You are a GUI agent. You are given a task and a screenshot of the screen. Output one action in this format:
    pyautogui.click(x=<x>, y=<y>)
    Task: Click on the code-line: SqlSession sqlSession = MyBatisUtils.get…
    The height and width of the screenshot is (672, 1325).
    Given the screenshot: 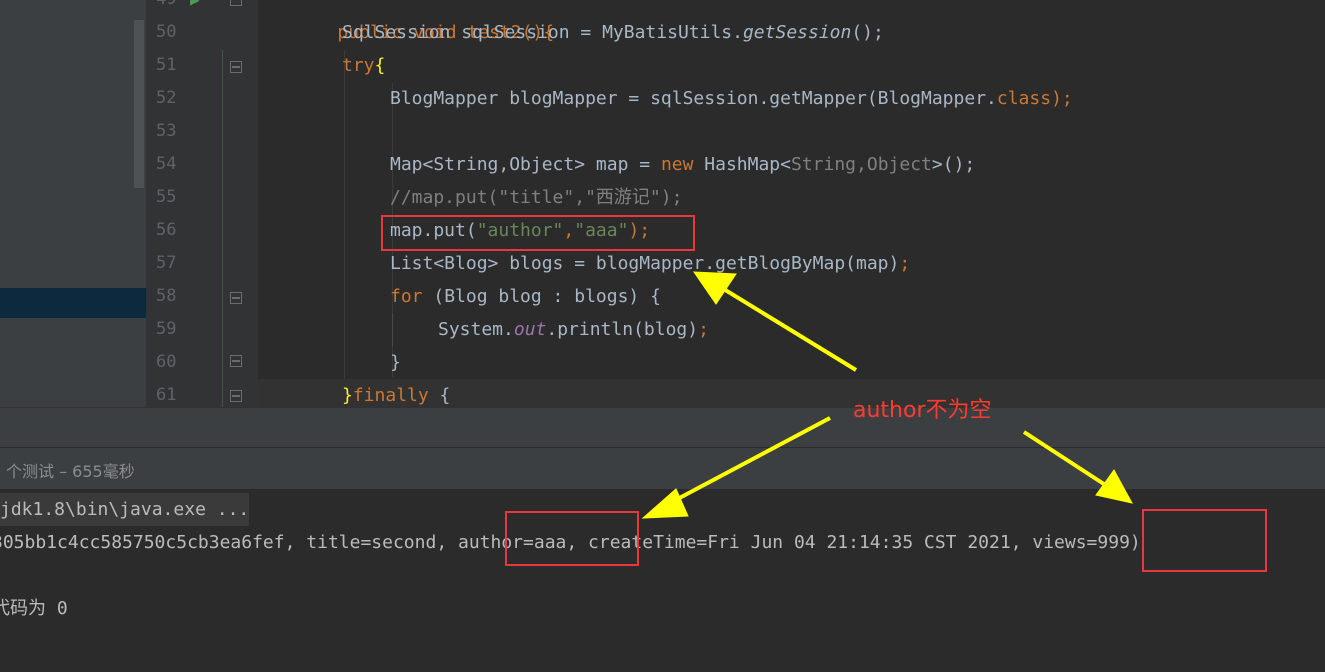 What is the action you would take?
    pyautogui.click(x=791, y=32)
    